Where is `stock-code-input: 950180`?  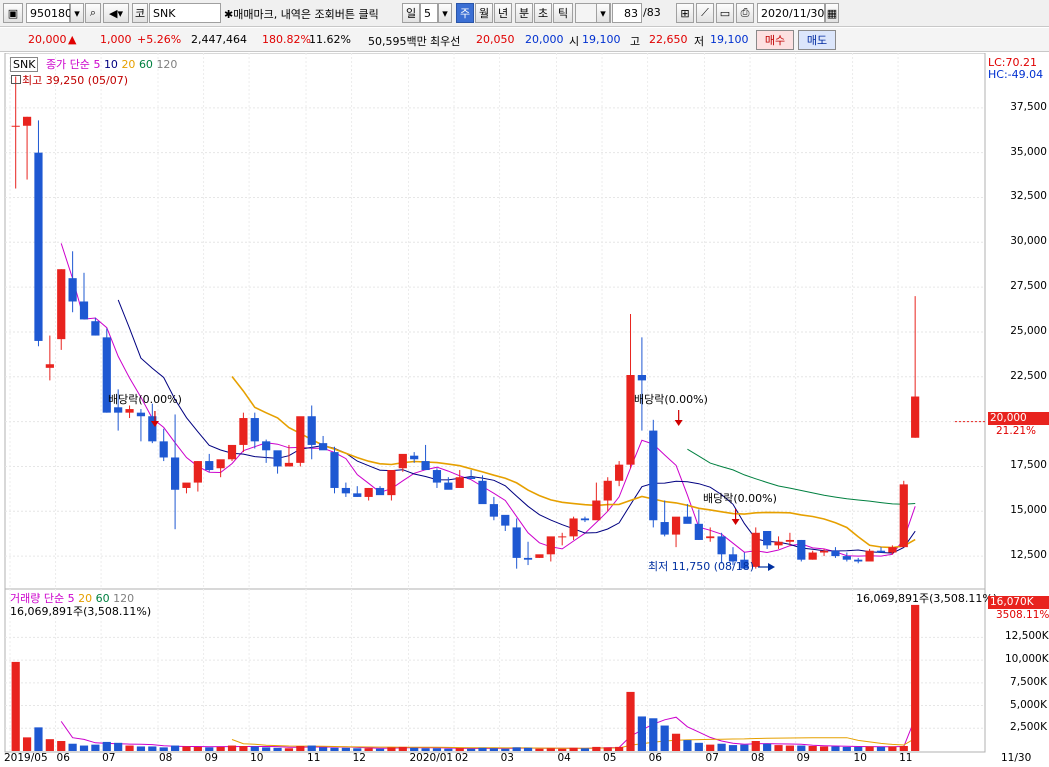
stock-code-input: 950180 is located at coordinates (49, 13).